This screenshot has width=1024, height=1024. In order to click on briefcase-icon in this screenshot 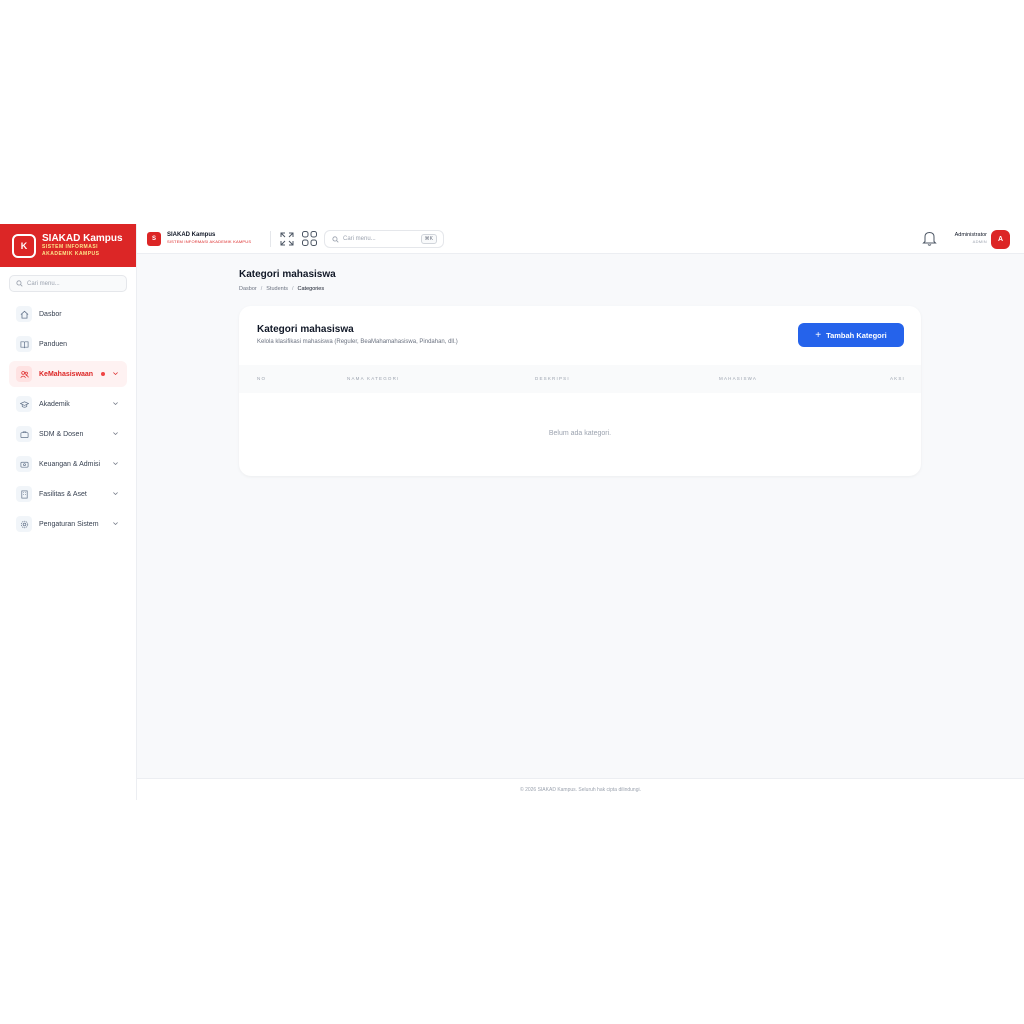, I will do `click(24, 434)`.